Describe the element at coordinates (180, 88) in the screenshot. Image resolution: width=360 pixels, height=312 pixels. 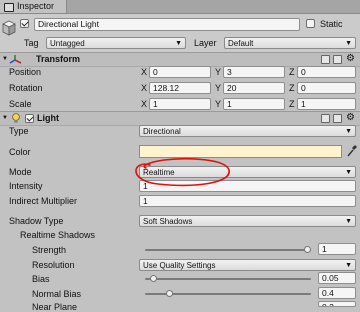
I see `rotation-x-field: 128.12` at that location.